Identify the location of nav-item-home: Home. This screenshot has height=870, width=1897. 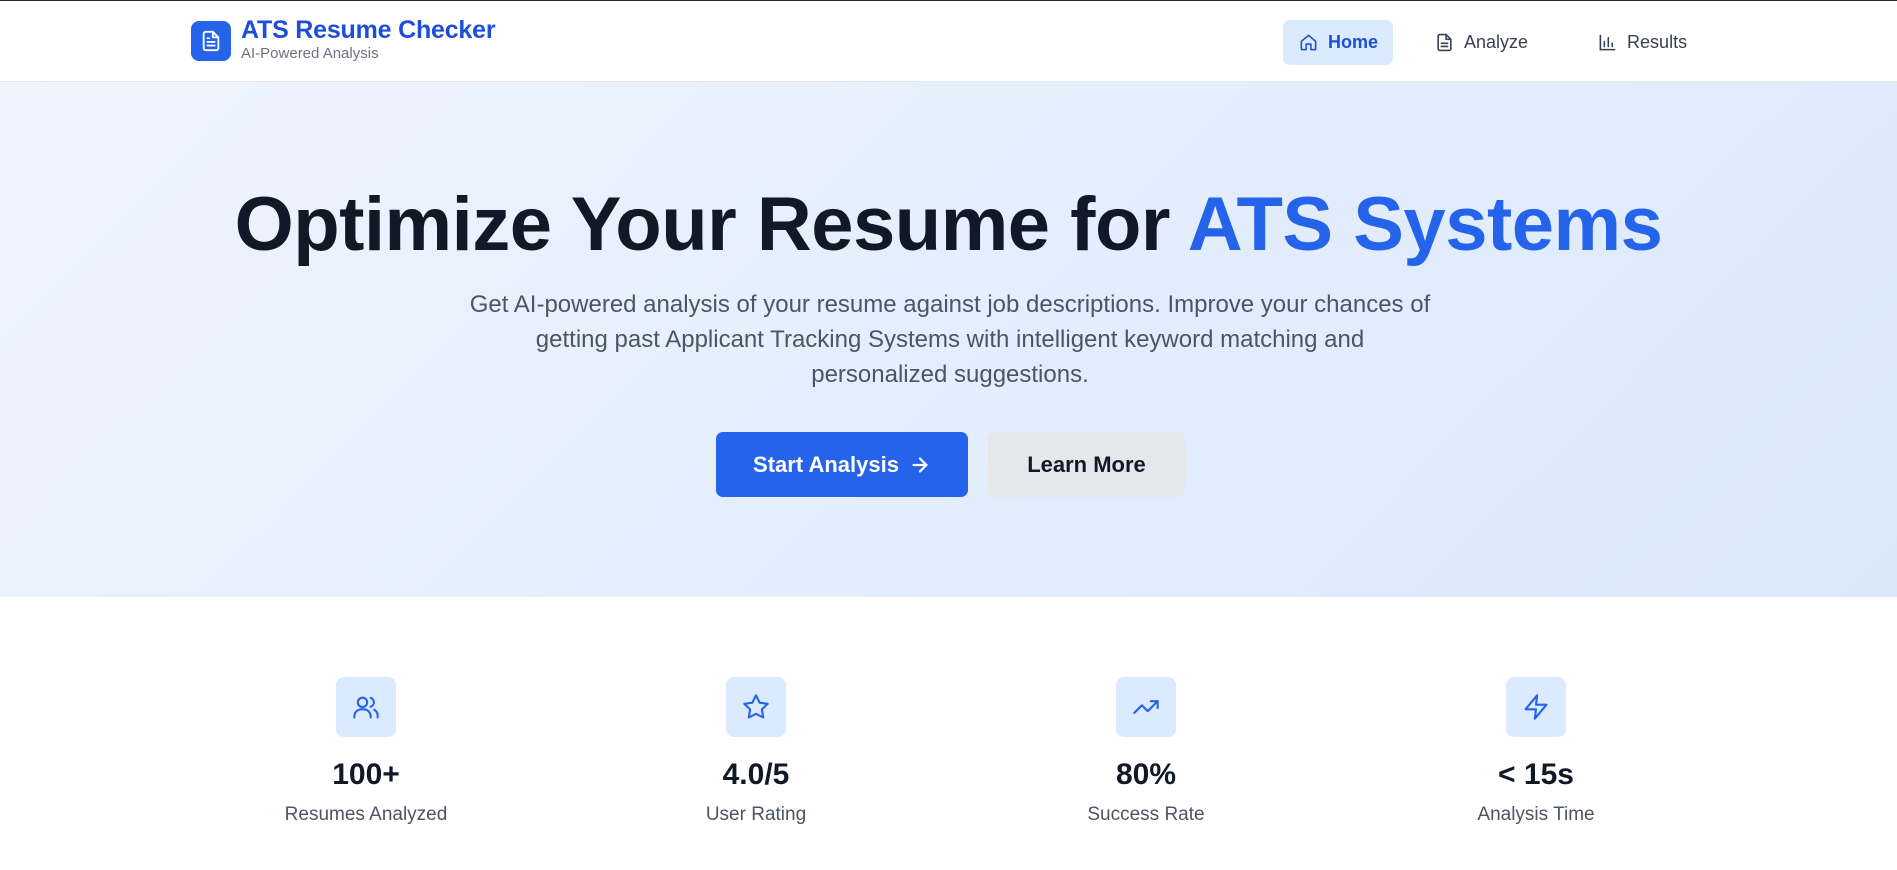
(1338, 42).